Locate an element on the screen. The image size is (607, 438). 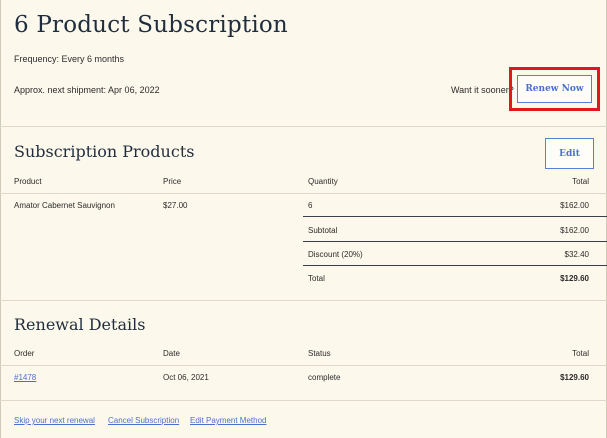
renew-highlight-box: Renew Now is located at coordinates (554, 89).